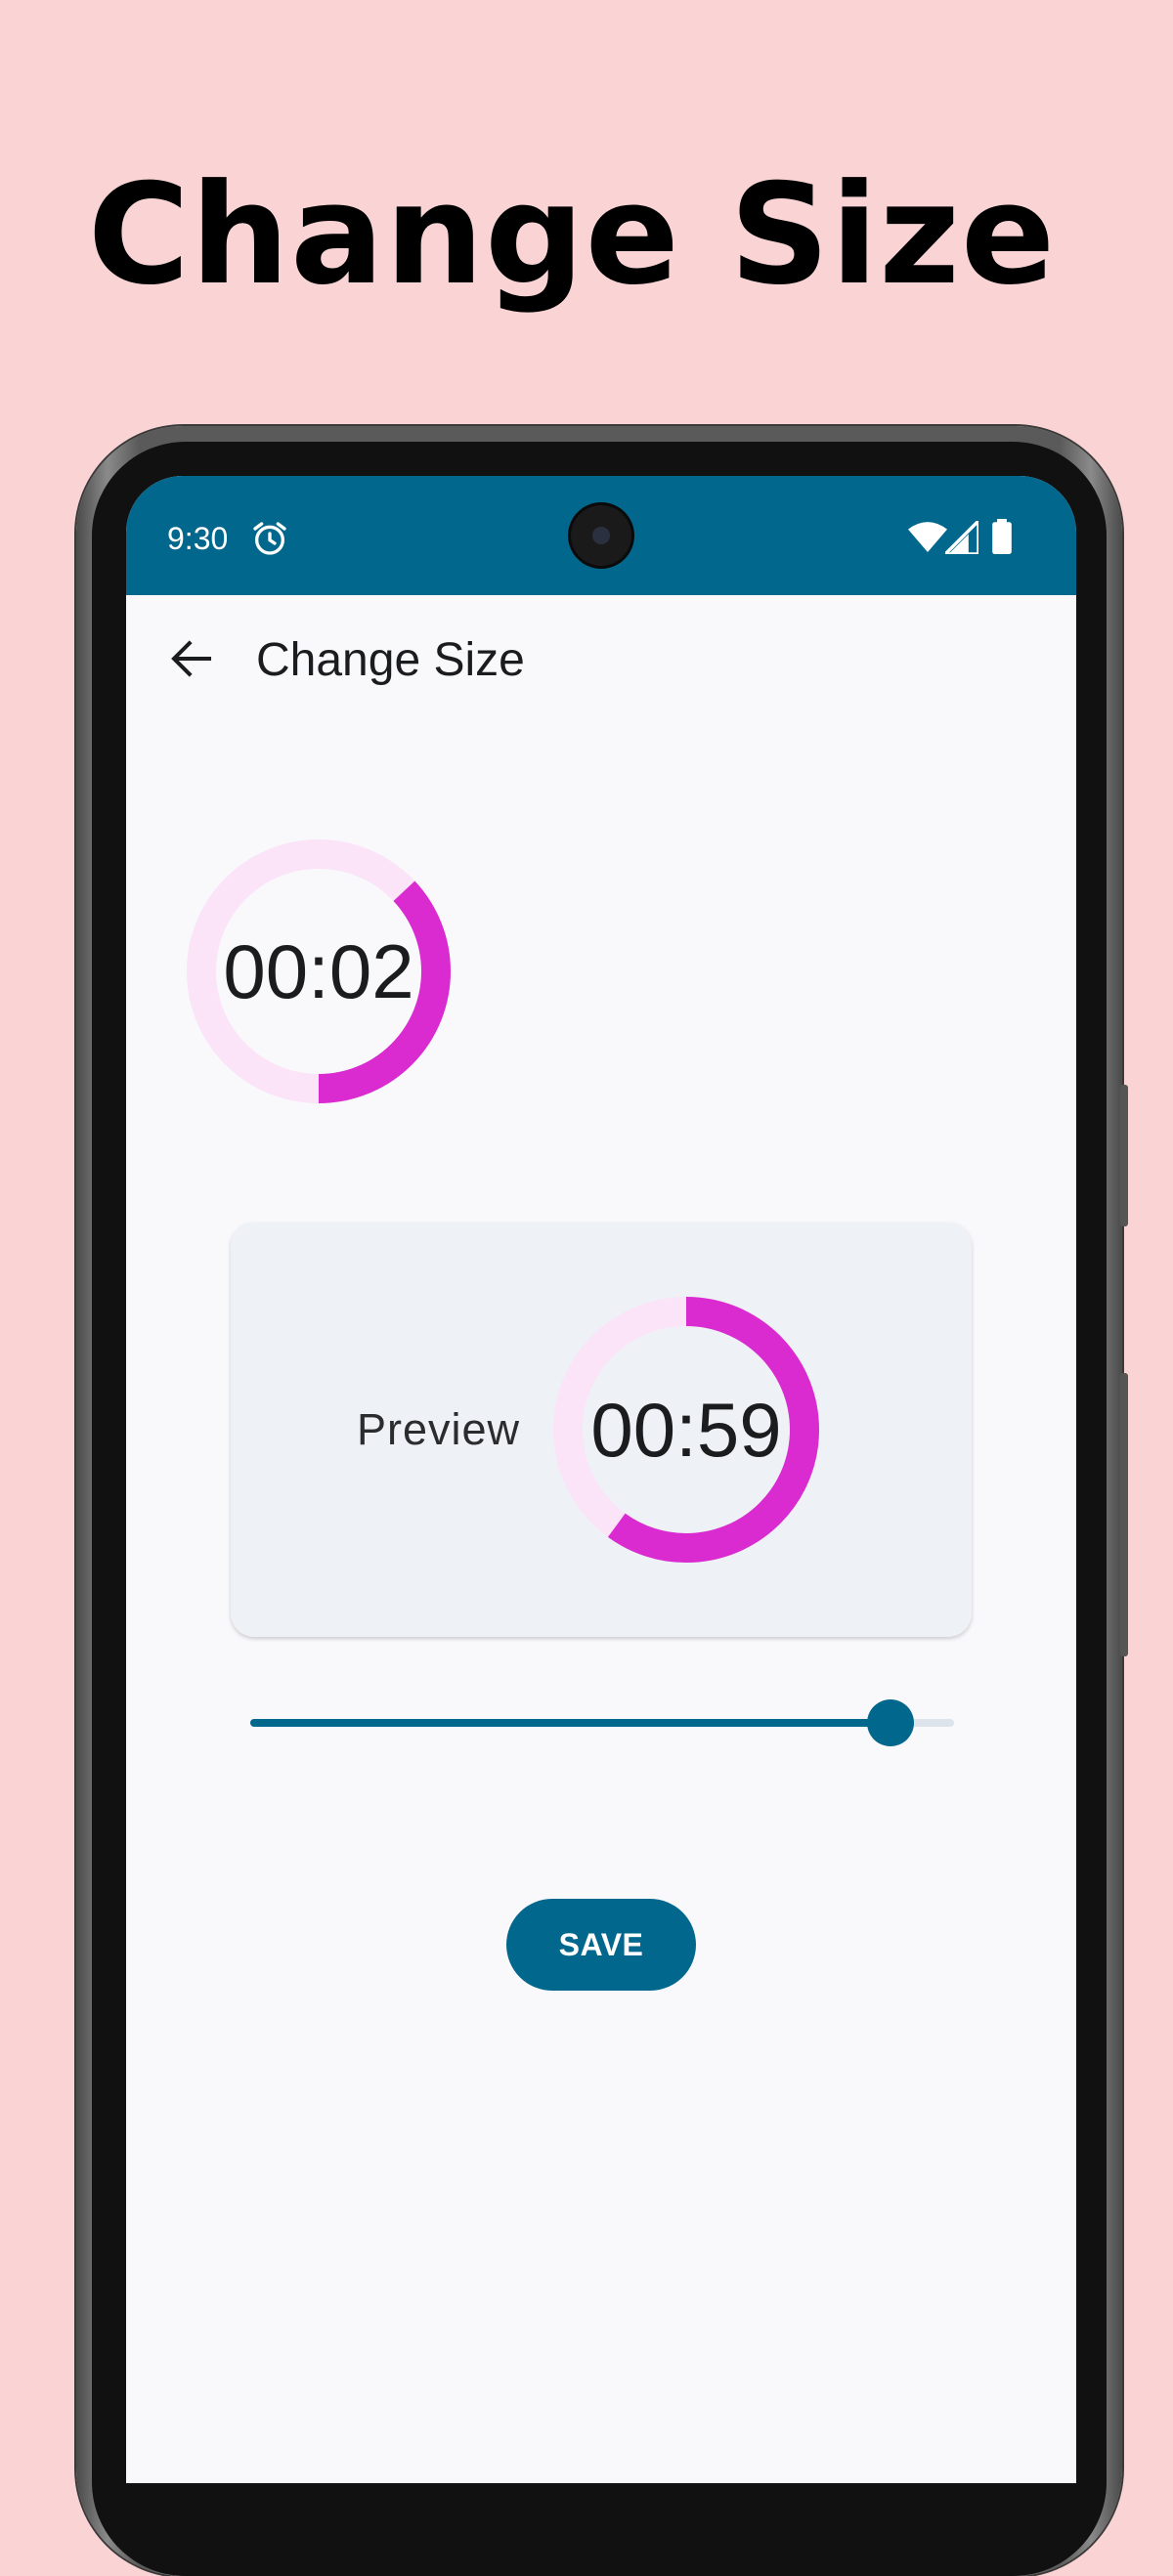 The width and height of the screenshot is (1173, 2576). What do you see at coordinates (1002, 536) in the screenshot?
I see `battery-icon` at bounding box center [1002, 536].